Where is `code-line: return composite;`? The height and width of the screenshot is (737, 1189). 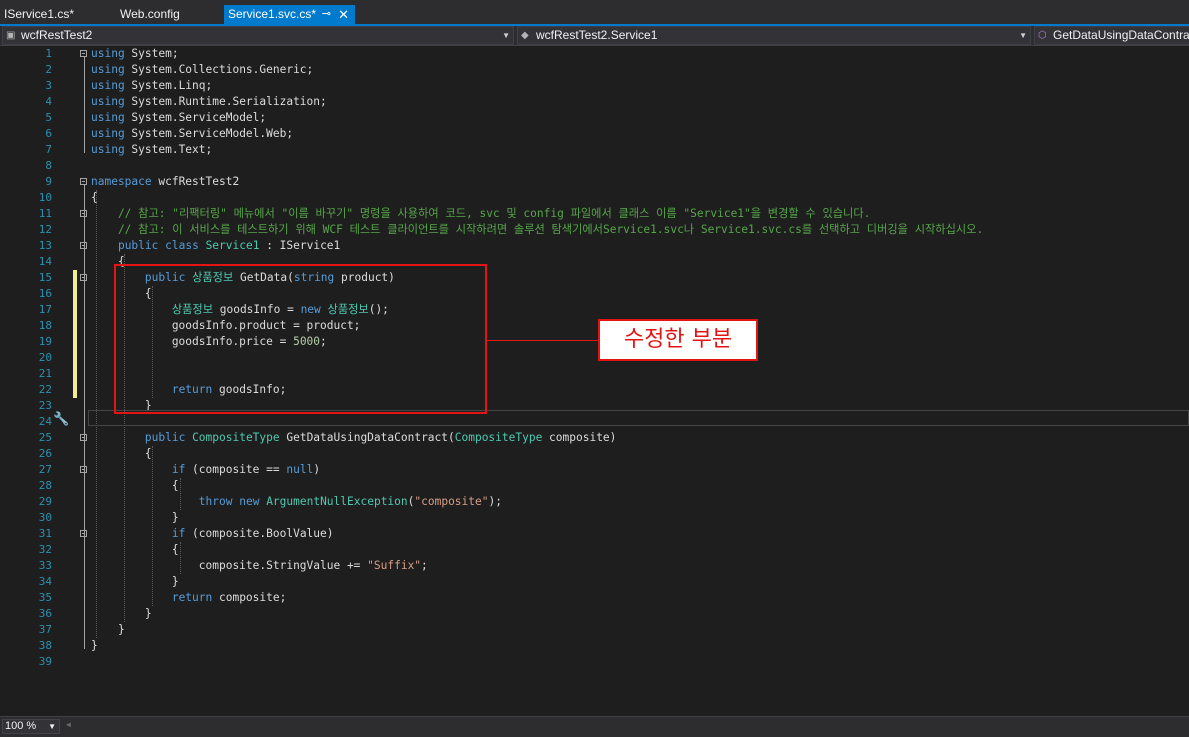 code-line: return composite; is located at coordinates (189, 598).